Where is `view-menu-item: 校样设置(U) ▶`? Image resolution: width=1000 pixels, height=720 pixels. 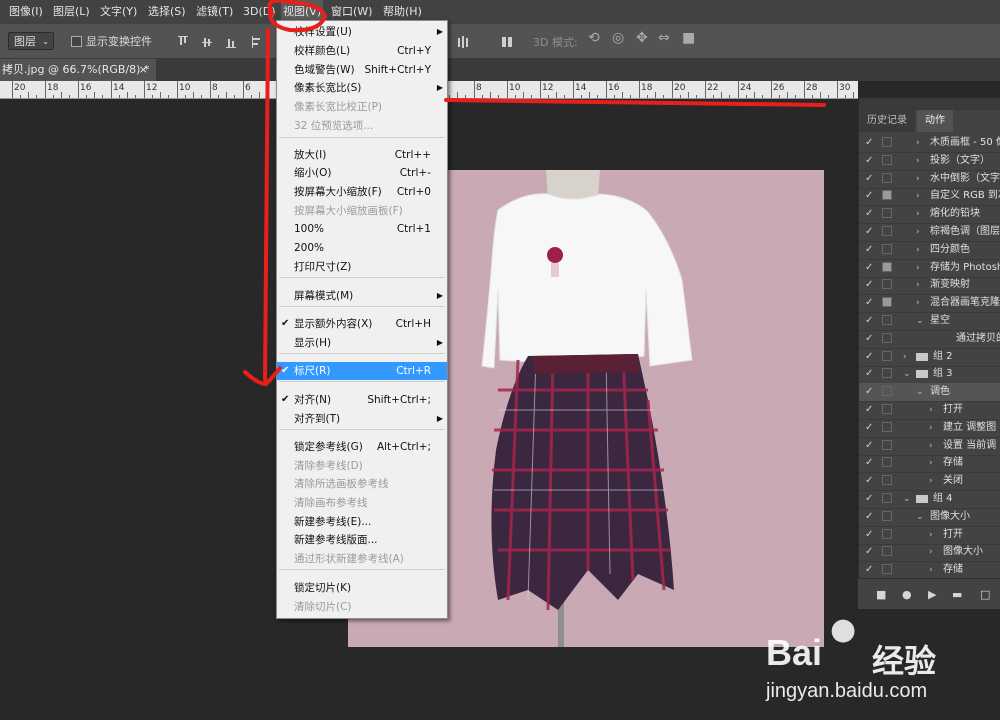 view-menu-item: 校样设置(U) ▶ is located at coordinates (362, 32).